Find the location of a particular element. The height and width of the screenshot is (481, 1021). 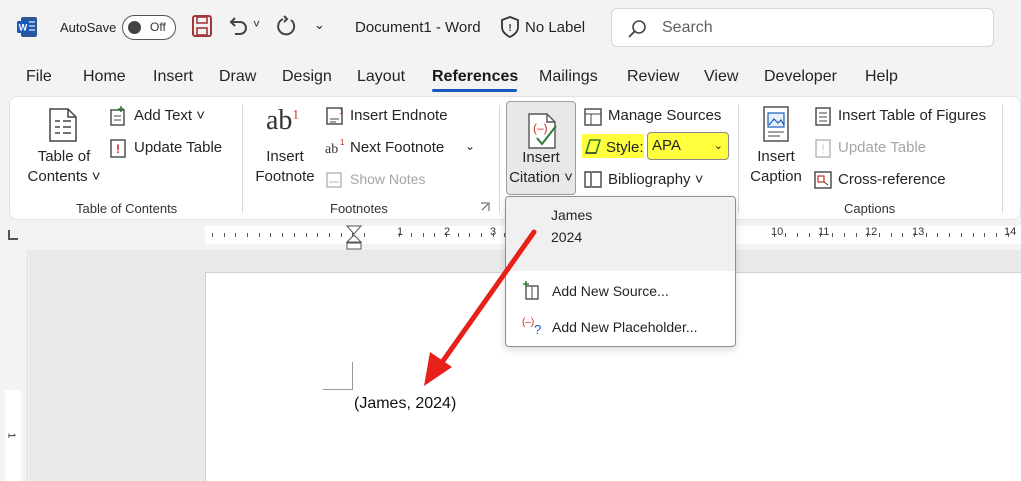

tab-design: Design is located at coordinates (307, 77).